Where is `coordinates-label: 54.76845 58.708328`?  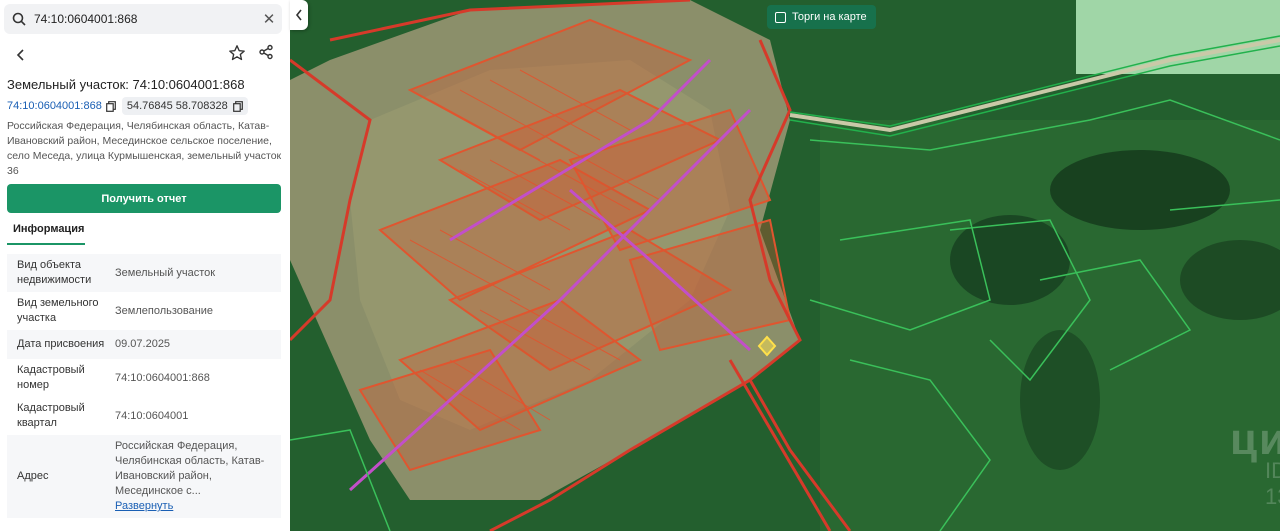 coordinates-label: 54.76845 58.708328 is located at coordinates (177, 106).